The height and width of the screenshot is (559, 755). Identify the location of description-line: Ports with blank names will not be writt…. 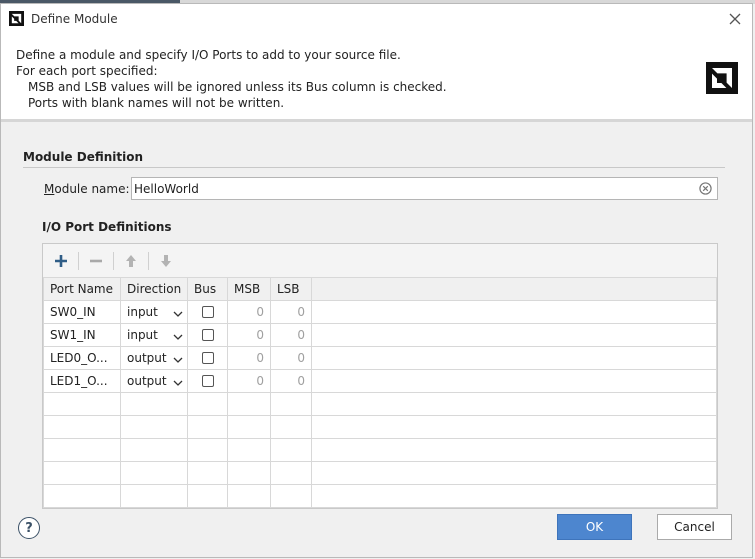
(156, 103).